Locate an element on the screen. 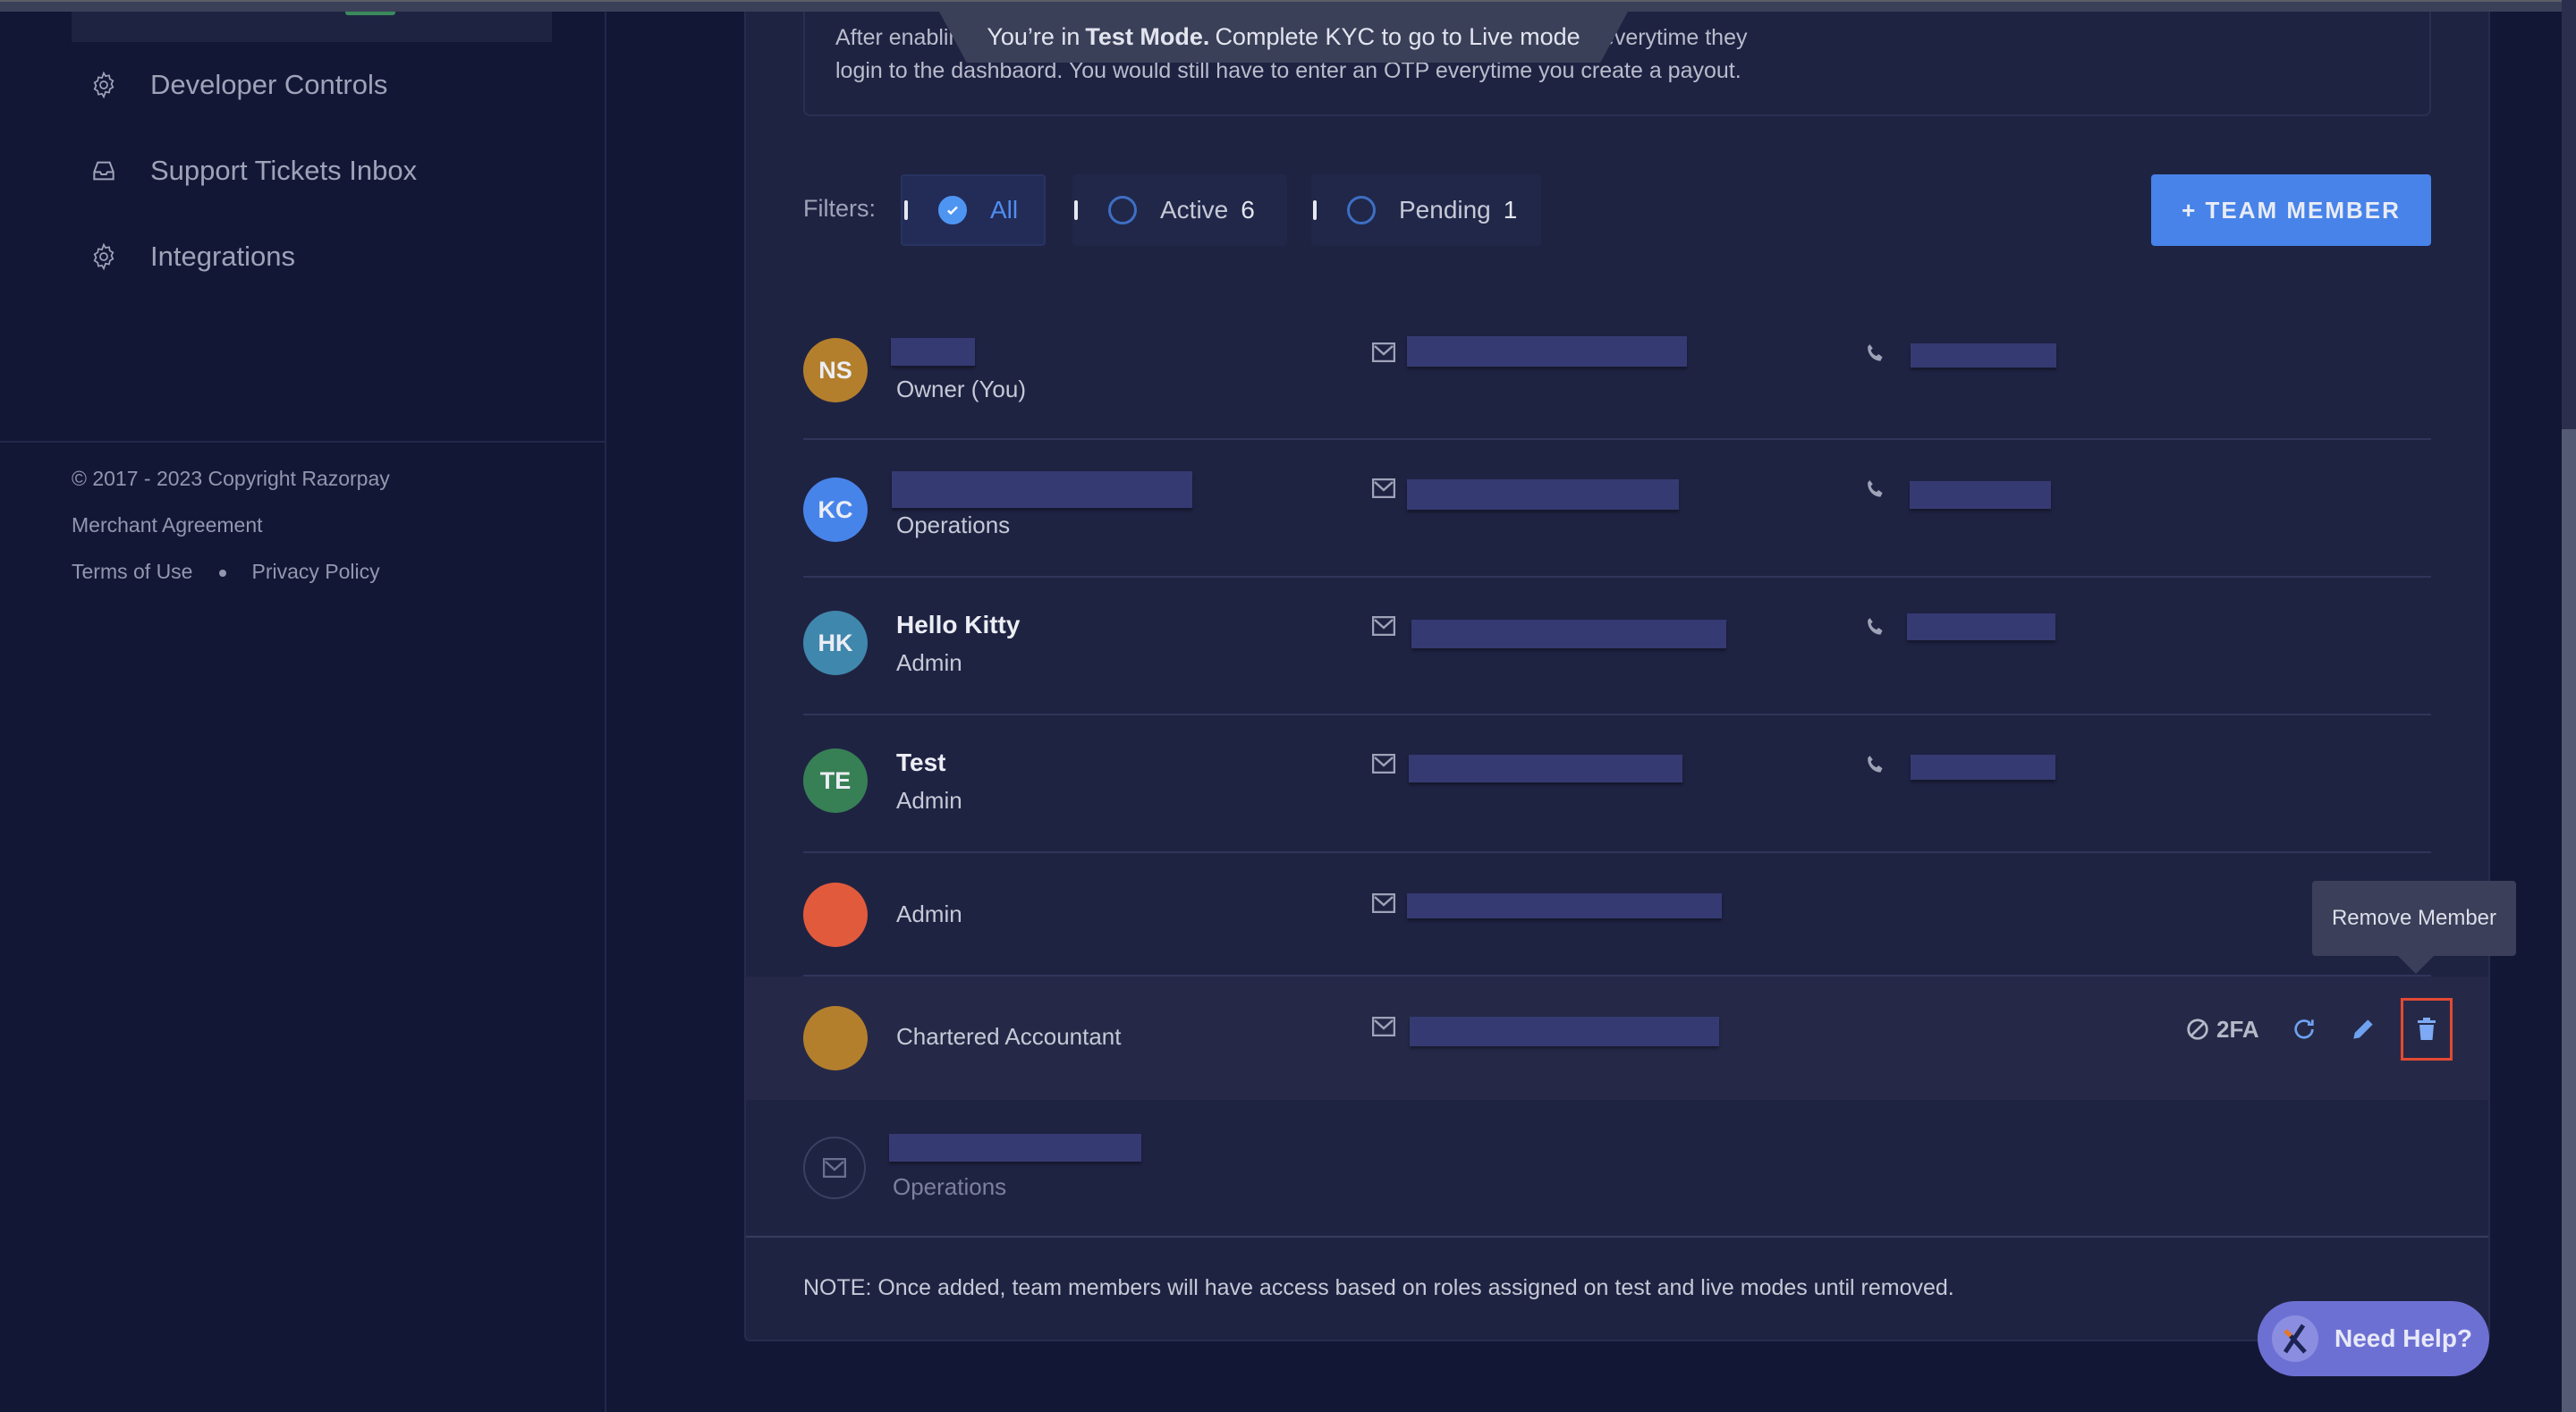 The height and width of the screenshot is (1412, 2576). filter-pending: Pending 1 is located at coordinates (1426, 210).